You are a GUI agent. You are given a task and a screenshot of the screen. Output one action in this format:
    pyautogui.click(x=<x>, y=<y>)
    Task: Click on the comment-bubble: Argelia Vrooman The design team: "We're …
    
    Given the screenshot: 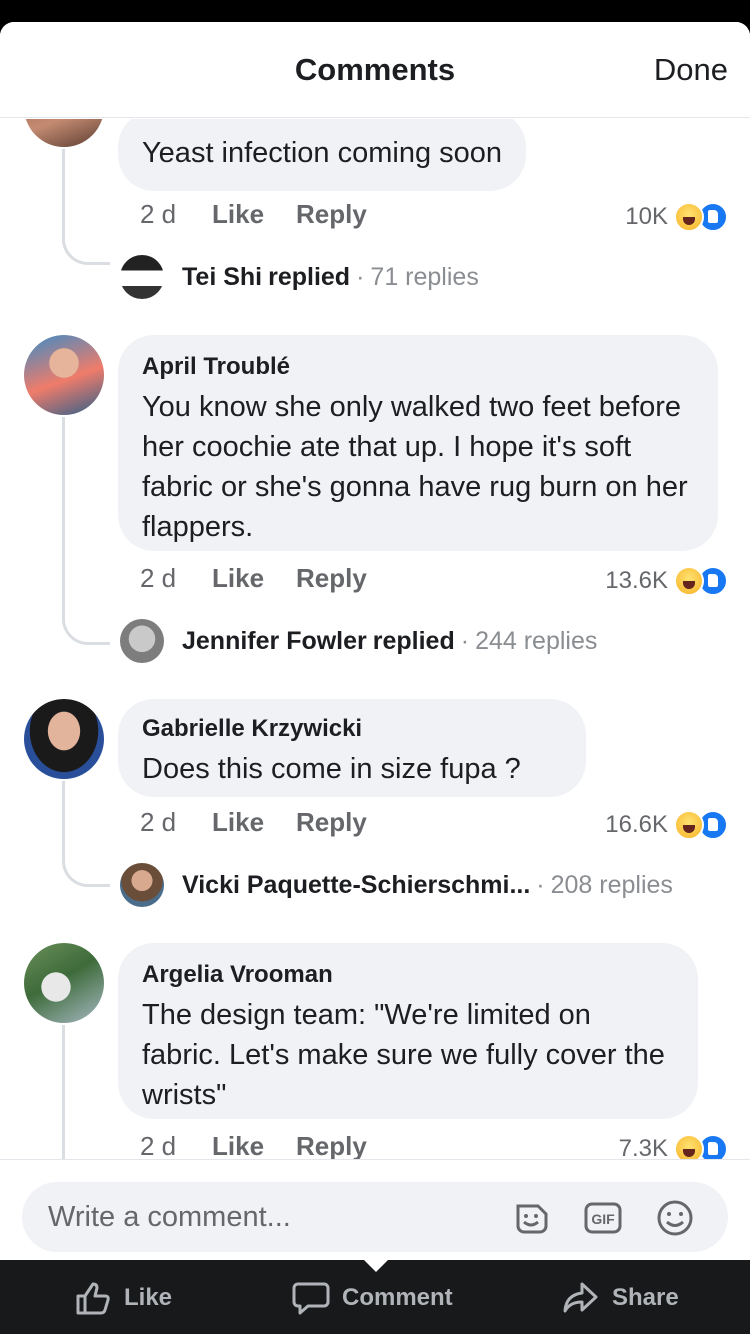 What is the action you would take?
    pyautogui.click(x=408, y=1031)
    